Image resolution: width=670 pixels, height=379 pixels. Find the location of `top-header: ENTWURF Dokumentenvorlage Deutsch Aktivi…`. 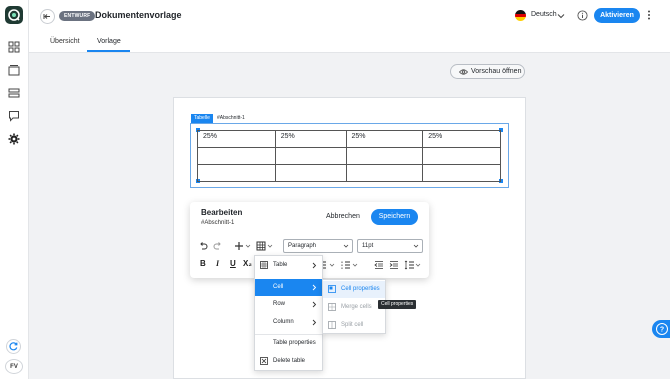

top-header: ENTWURF Dokumentenvorlage Deutsch Aktivi… is located at coordinates (349, 16).